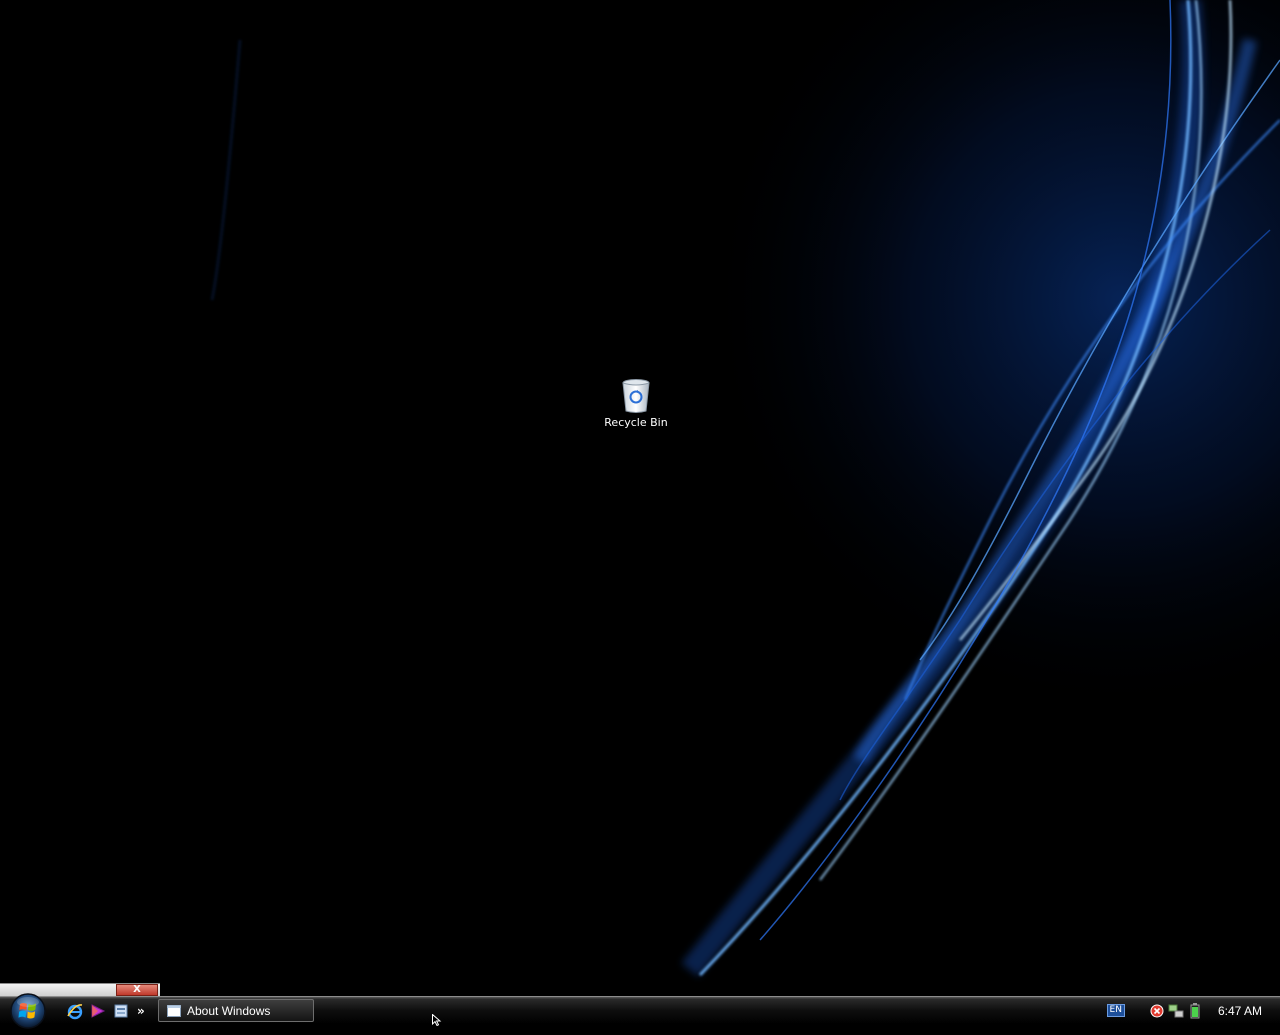 Image resolution: width=1280 pixels, height=1035 pixels. I want to click on quick-launch-media-player, so click(98, 1011).